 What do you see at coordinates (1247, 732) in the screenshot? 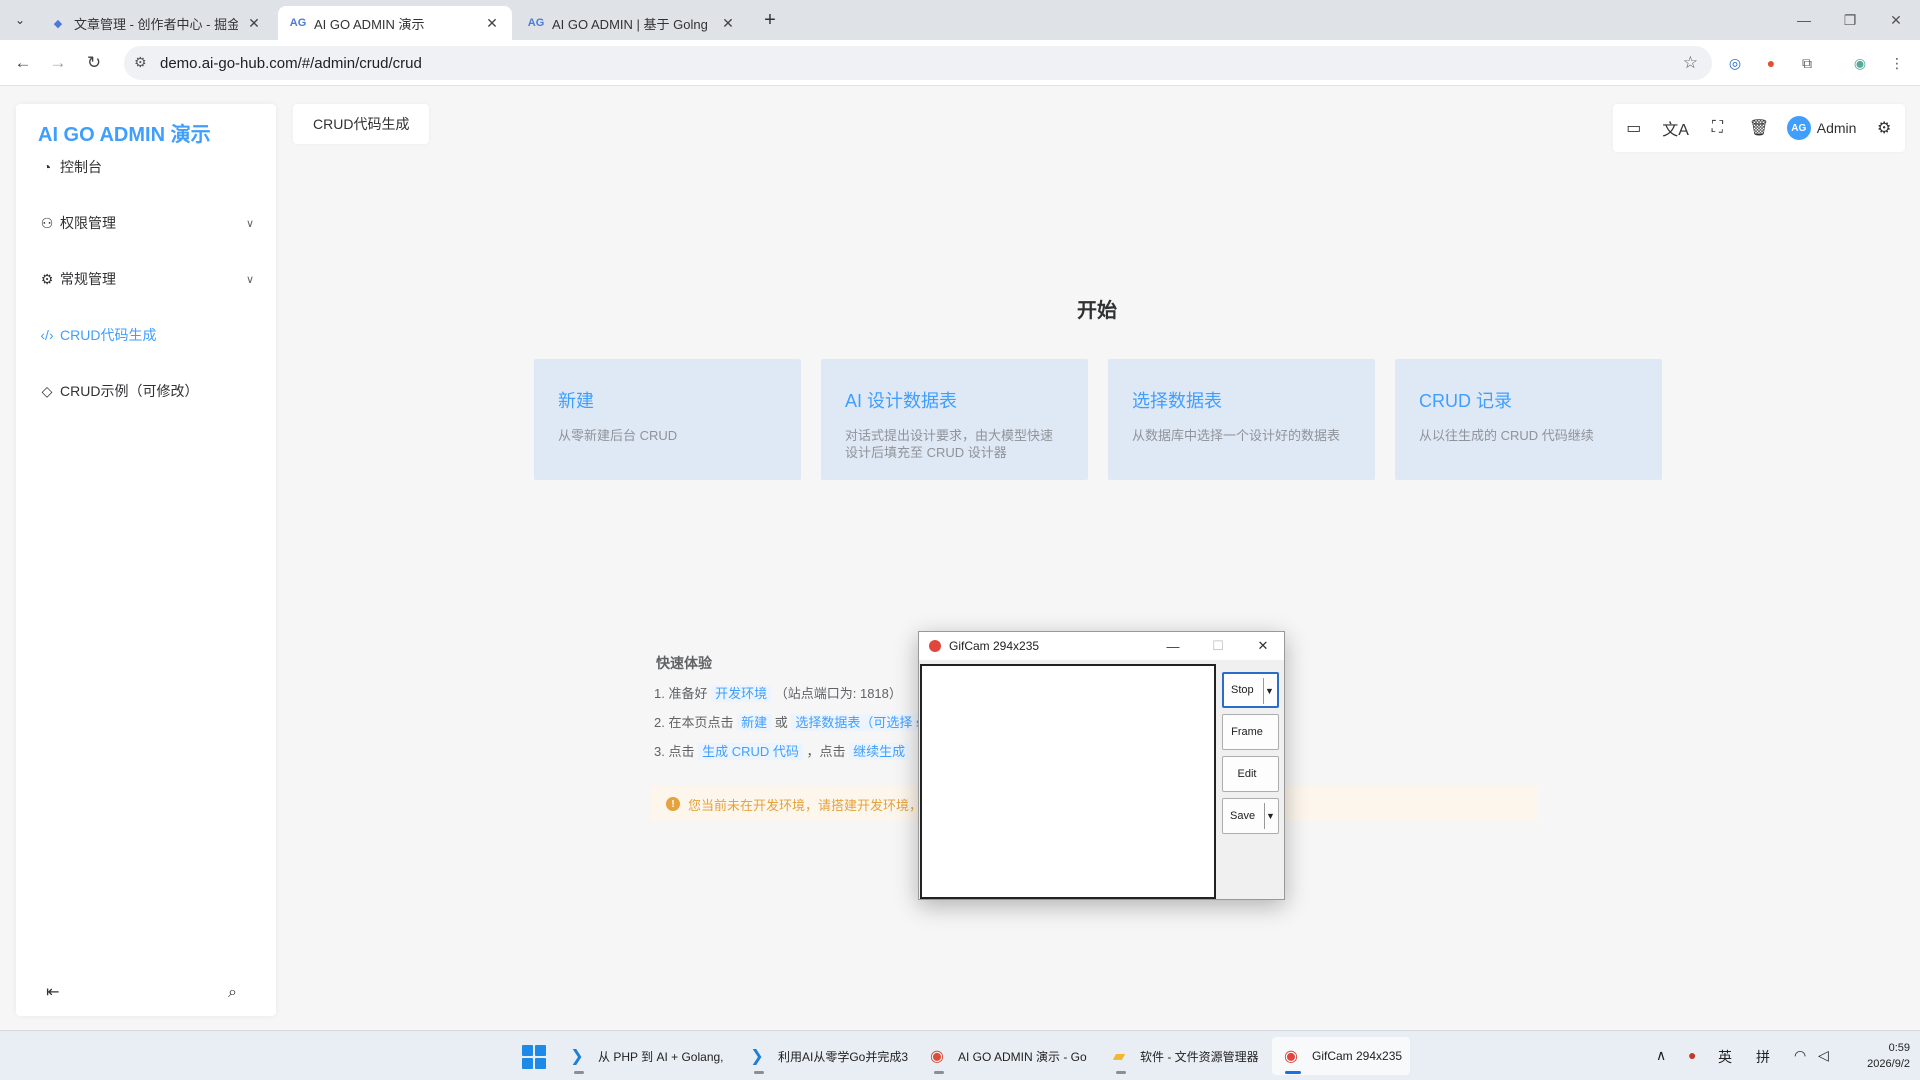
I see `button-label: Frame` at bounding box center [1247, 732].